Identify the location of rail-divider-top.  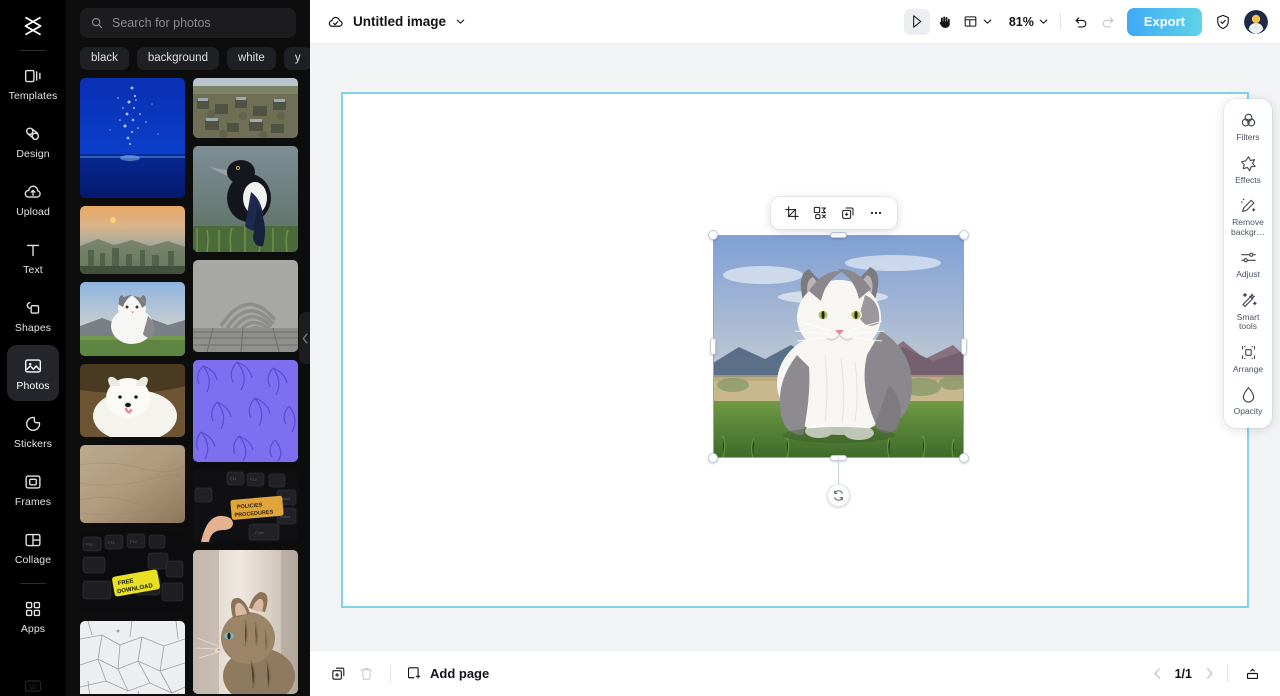
(33, 50).